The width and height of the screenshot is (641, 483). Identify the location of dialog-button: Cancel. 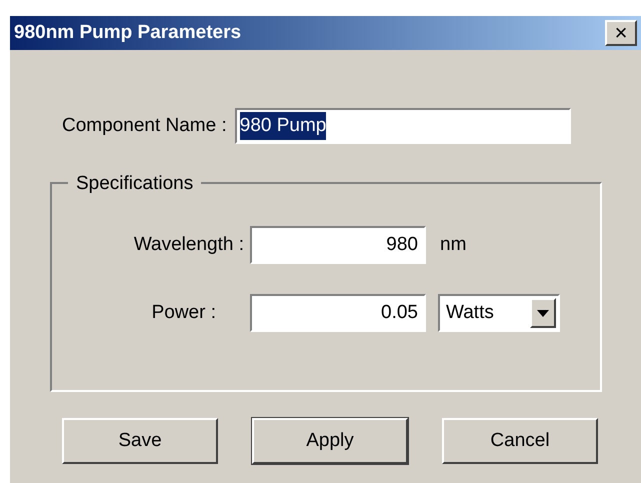
(520, 441).